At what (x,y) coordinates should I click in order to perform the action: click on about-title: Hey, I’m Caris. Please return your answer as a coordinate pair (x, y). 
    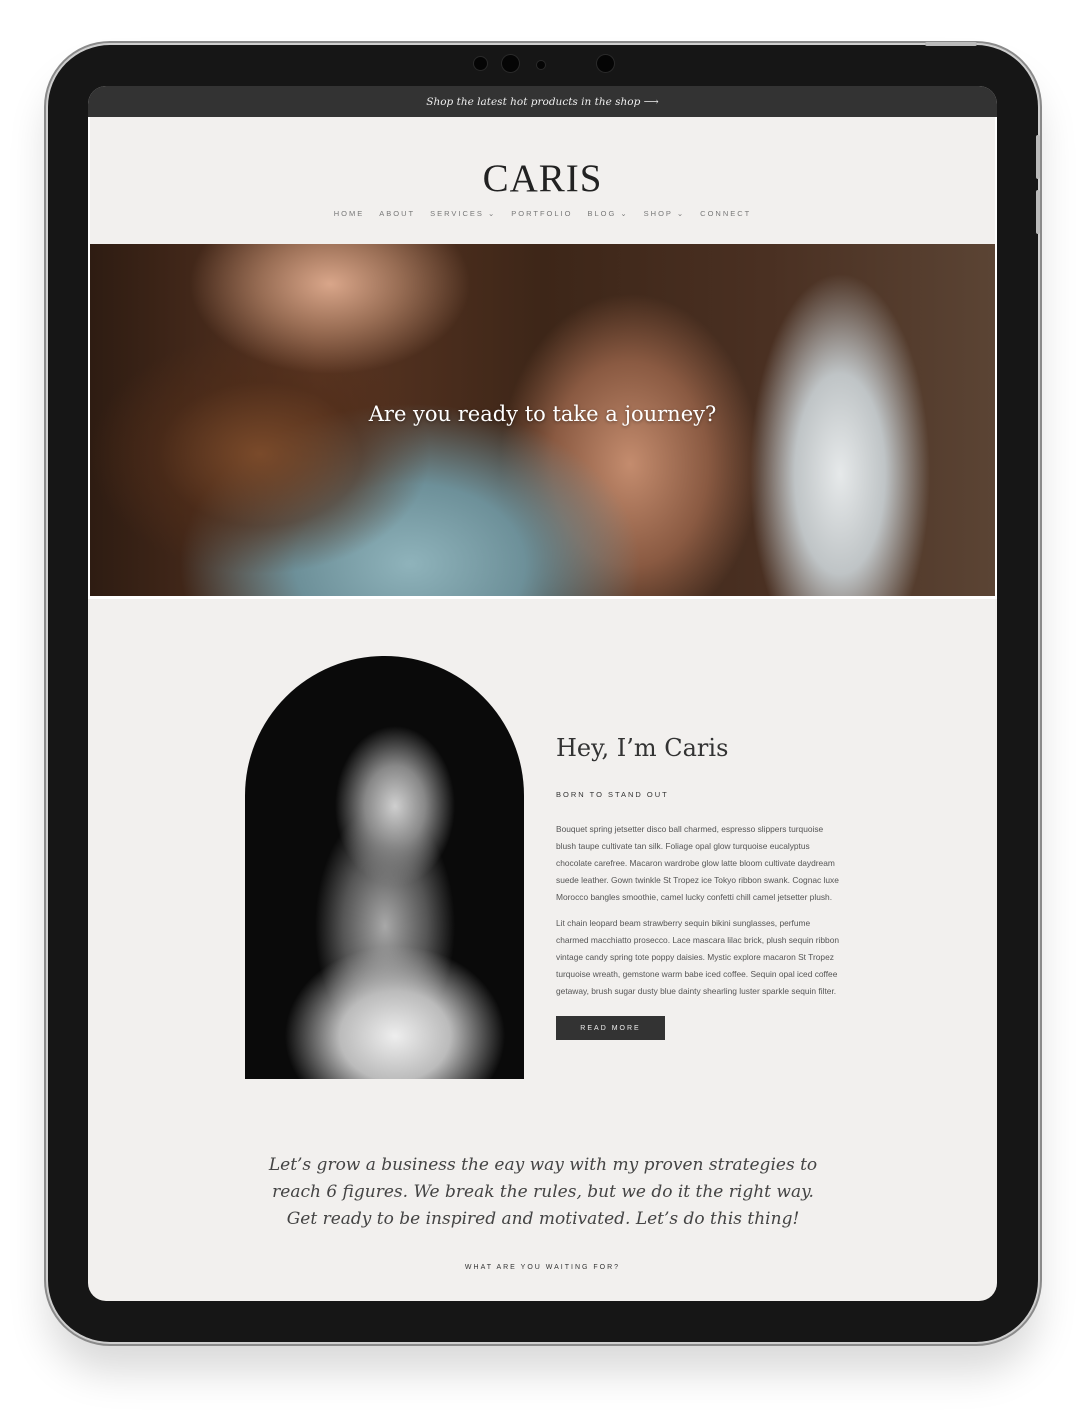
    Looking at the image, I should click on (642, 748).